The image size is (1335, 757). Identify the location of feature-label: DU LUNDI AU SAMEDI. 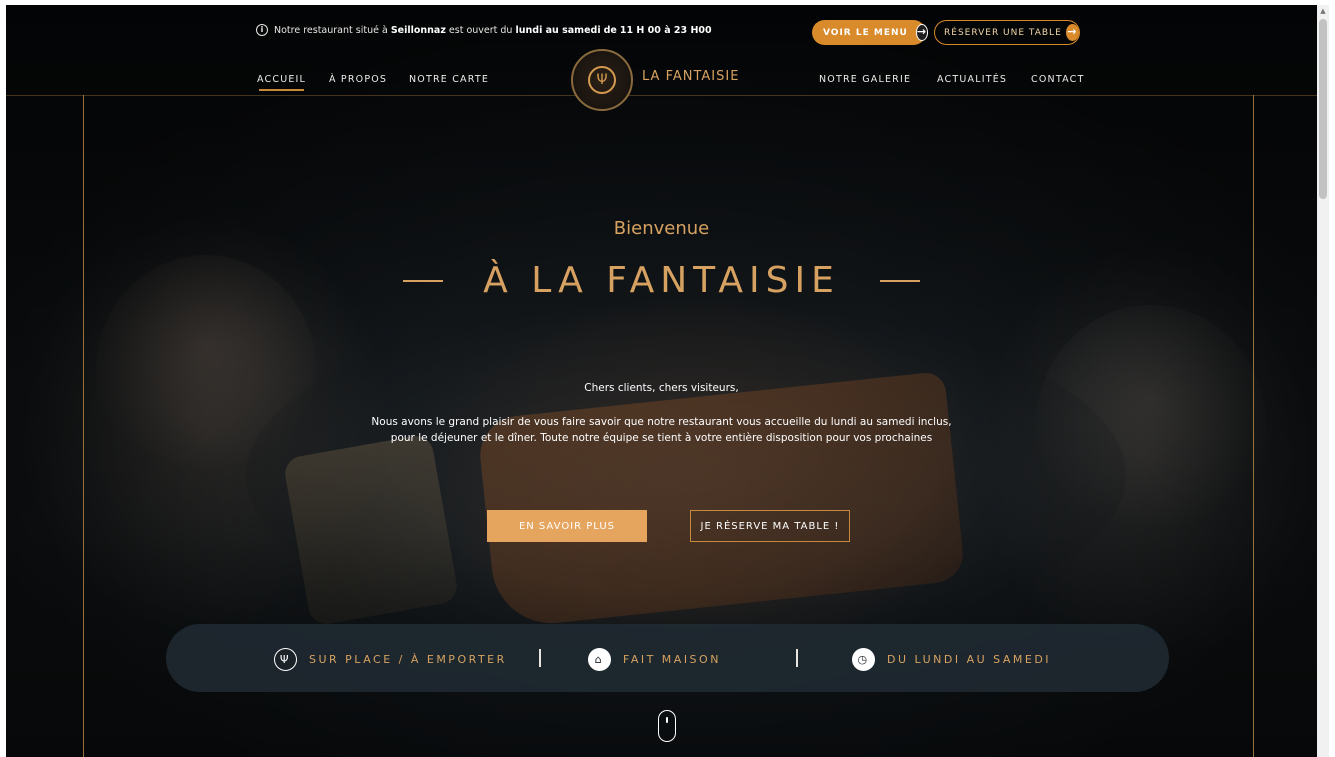
(969, 659).